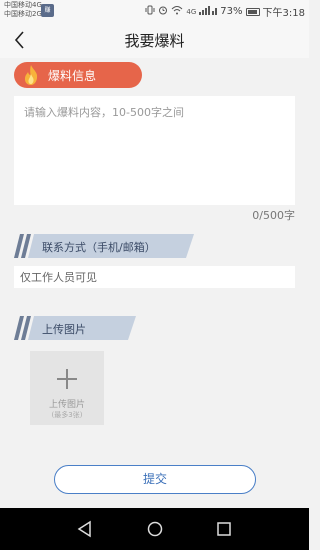 This screenshot has height=550, width=320. Describe the element at coordinates (23, 5) in the screenshot. I see `carrier-1: 中国移动4G` at that location.